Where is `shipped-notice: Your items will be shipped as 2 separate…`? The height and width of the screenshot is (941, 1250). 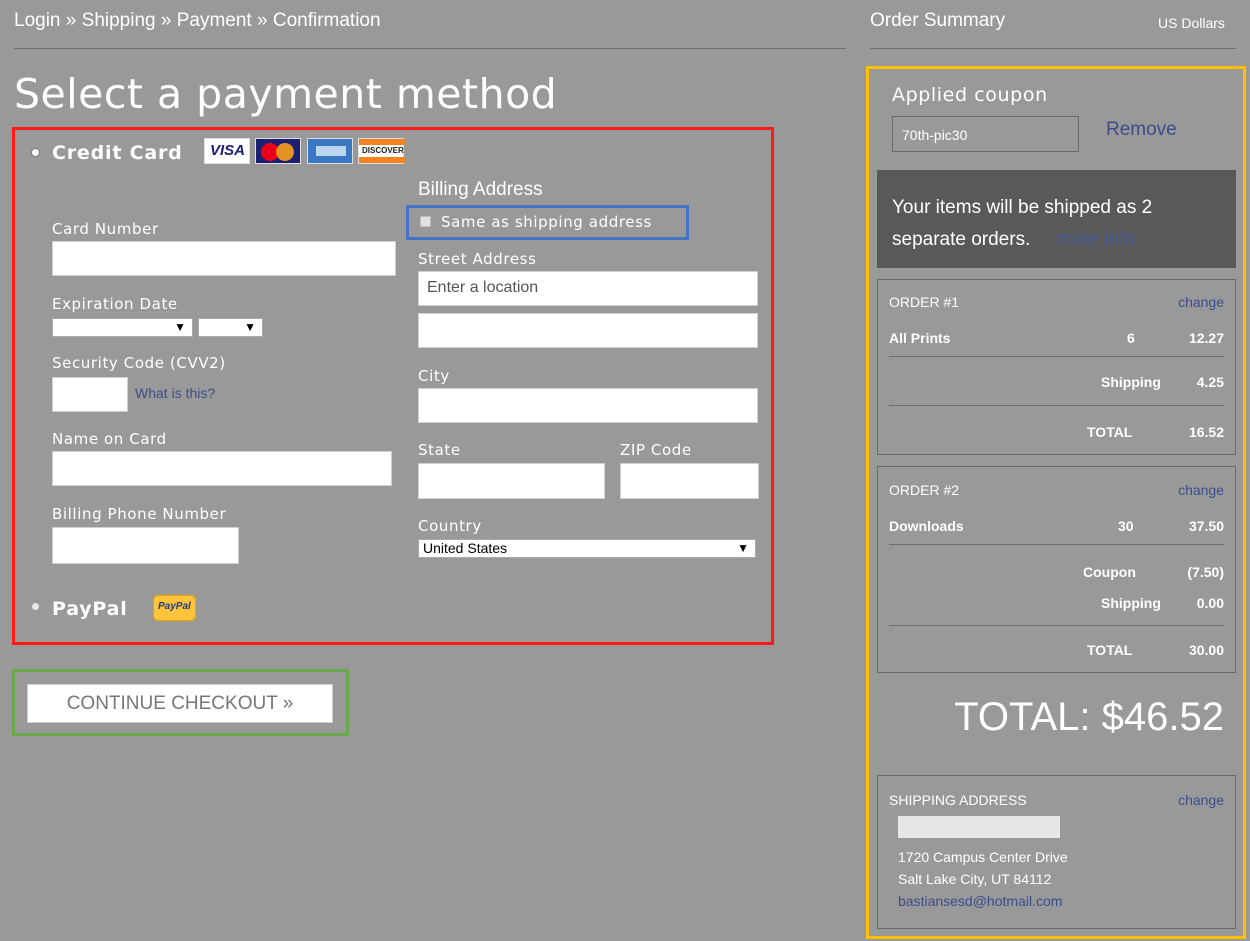 shipped-notice: Your items will be shipped as 2 separate… is located at coordinates (1056, 219).